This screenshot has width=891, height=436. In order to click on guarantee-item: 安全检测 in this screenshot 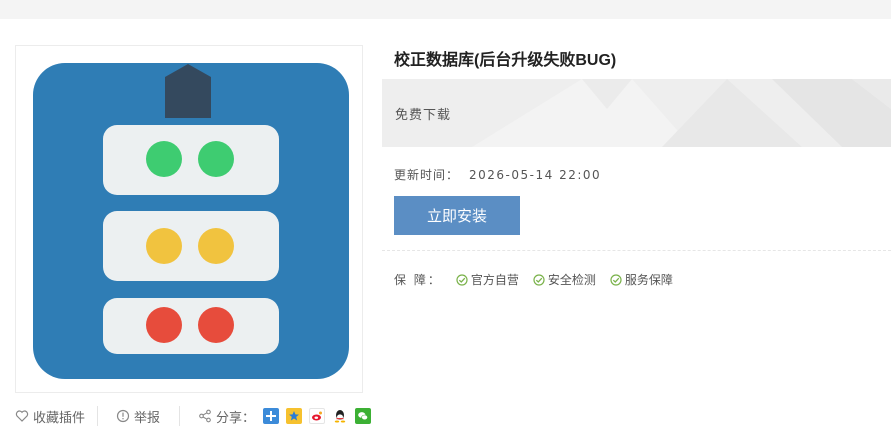, I will do `click(564, 279)`.